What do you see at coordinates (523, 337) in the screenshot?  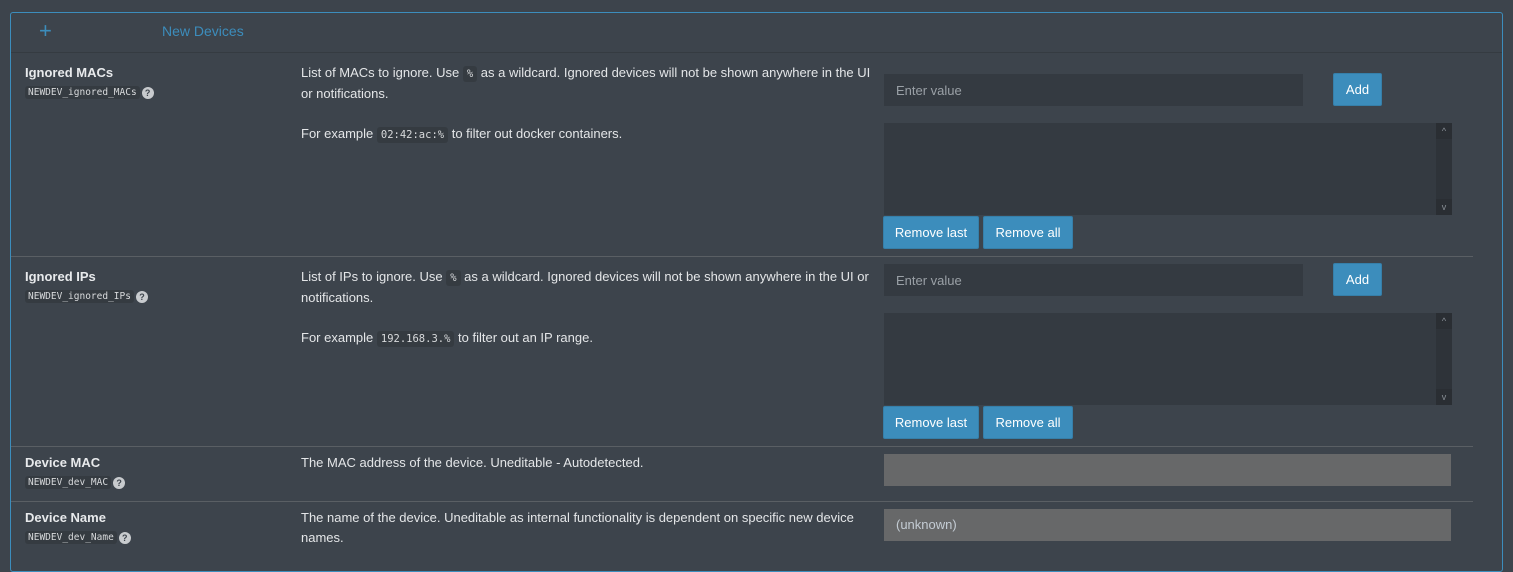 I see `example-desc: to filter out an IP range.` at bounding box center [523, 337].